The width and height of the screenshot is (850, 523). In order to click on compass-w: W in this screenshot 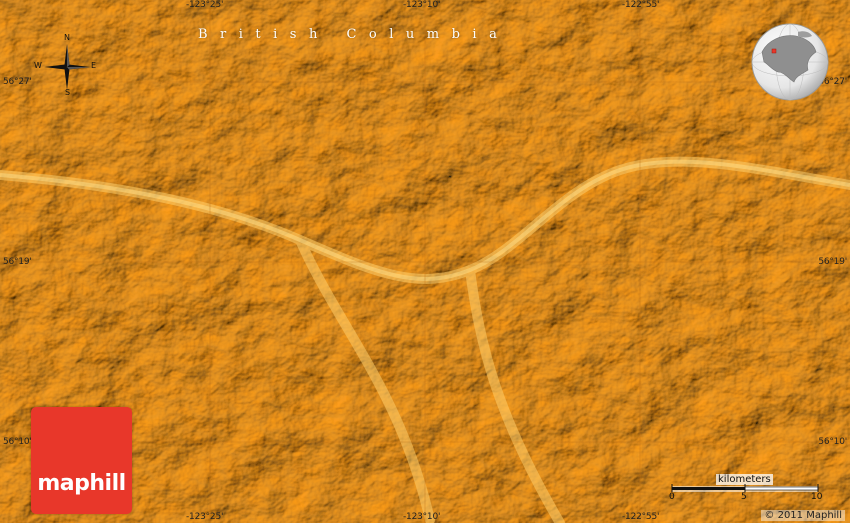, I will do `click(38, 65)`.